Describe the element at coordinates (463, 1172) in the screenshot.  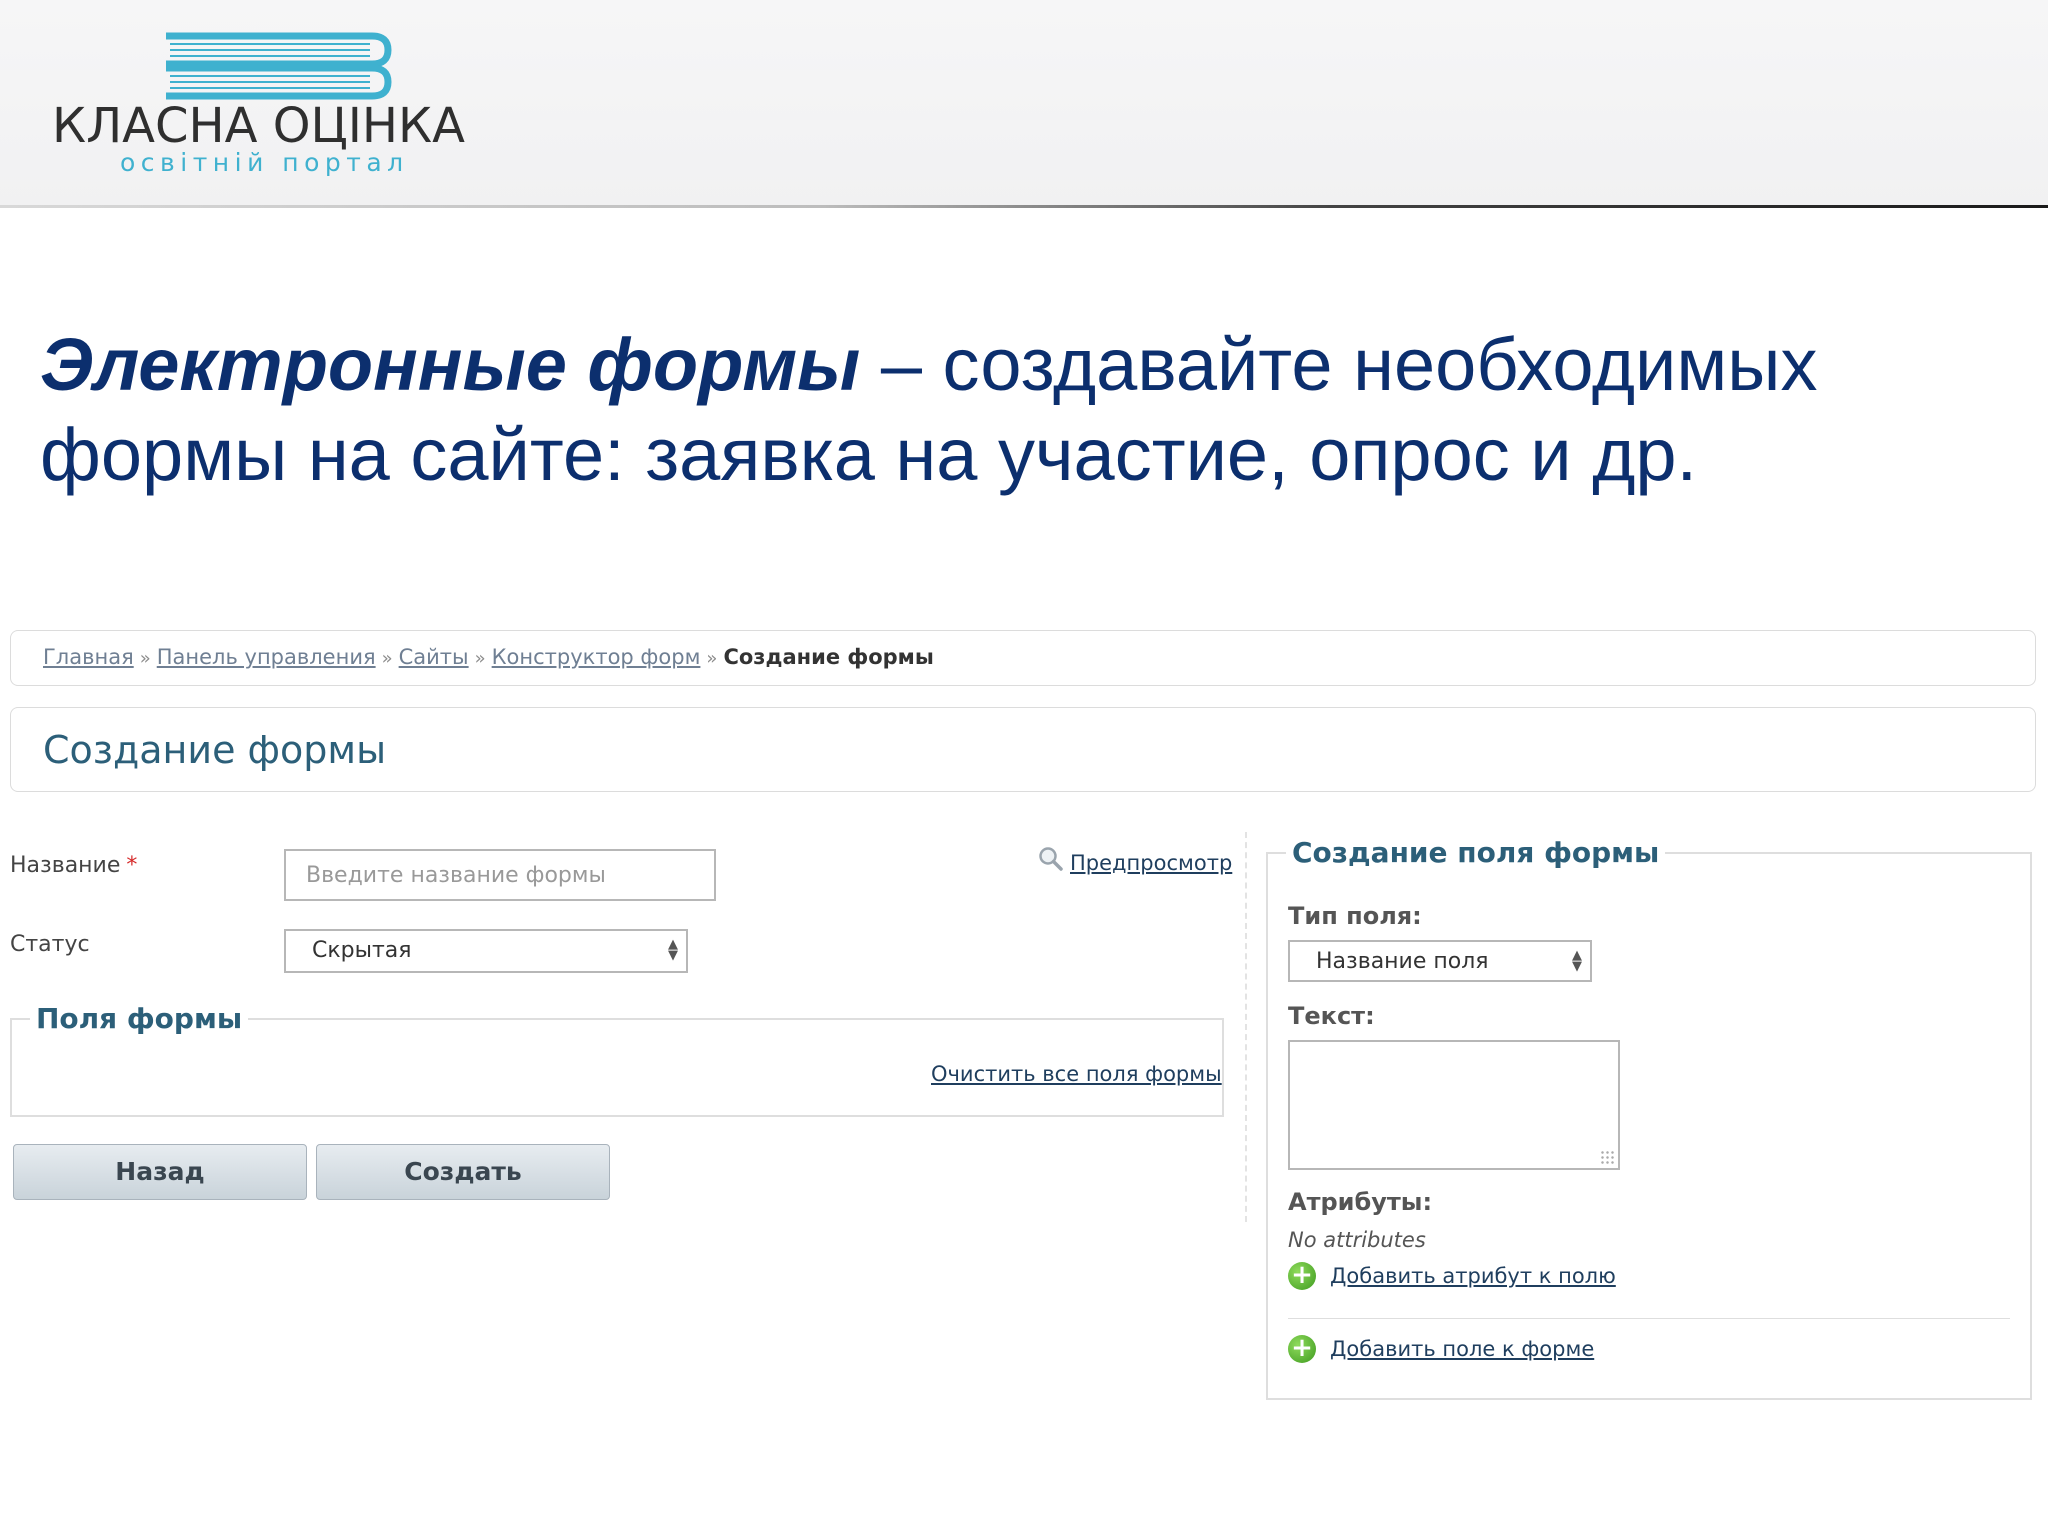
I see `create-button: Создать` at that location.